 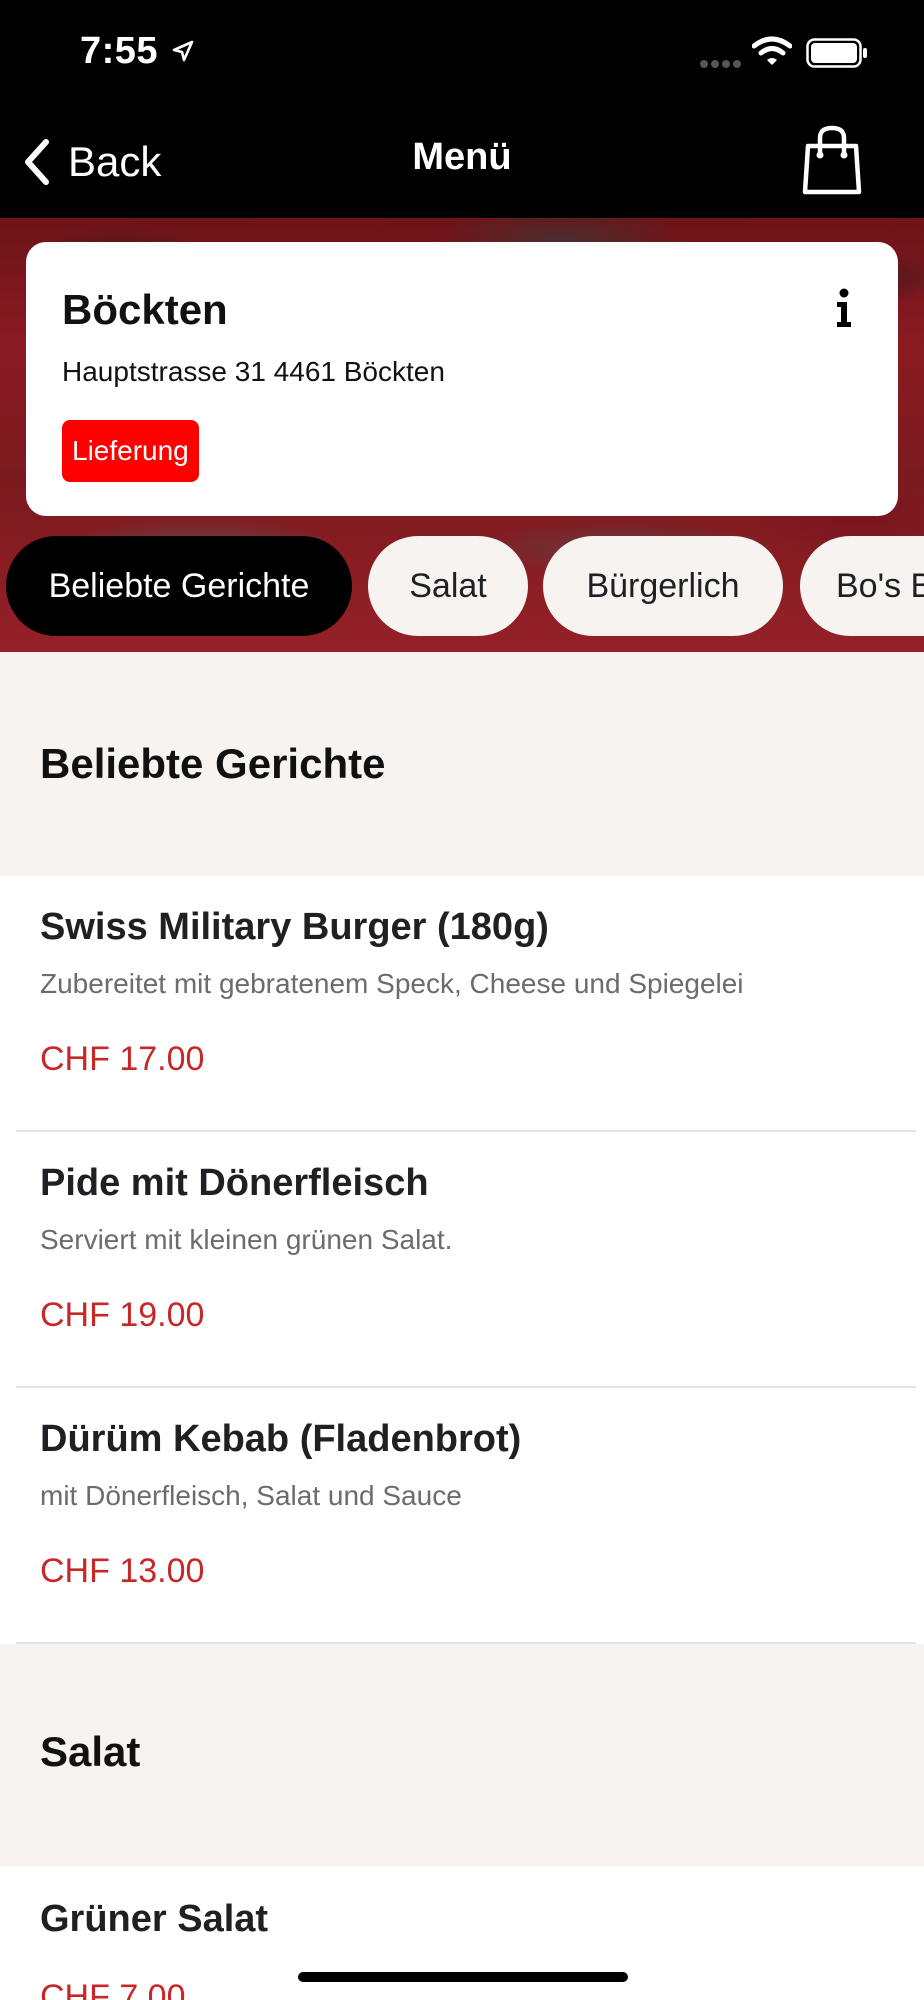 What do you see at coordinates (837, 55) in the screenshot?
I see `battery-icon` at bounding box center [837, 55].